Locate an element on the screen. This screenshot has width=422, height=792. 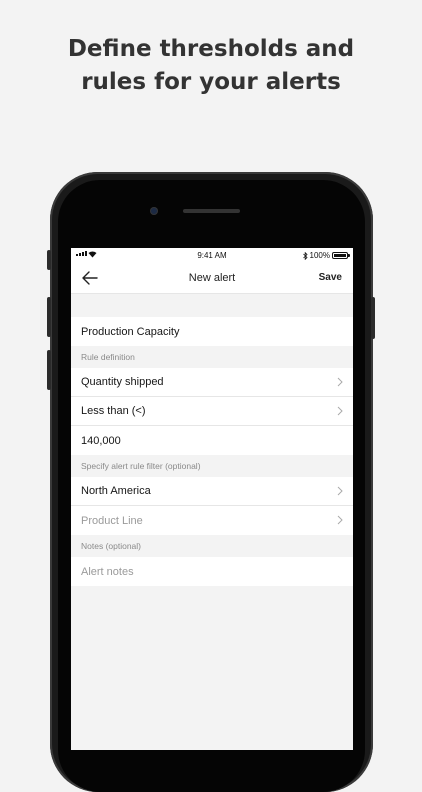
notes-section-label: Notes (optional) is located at coordinates (212, 546).